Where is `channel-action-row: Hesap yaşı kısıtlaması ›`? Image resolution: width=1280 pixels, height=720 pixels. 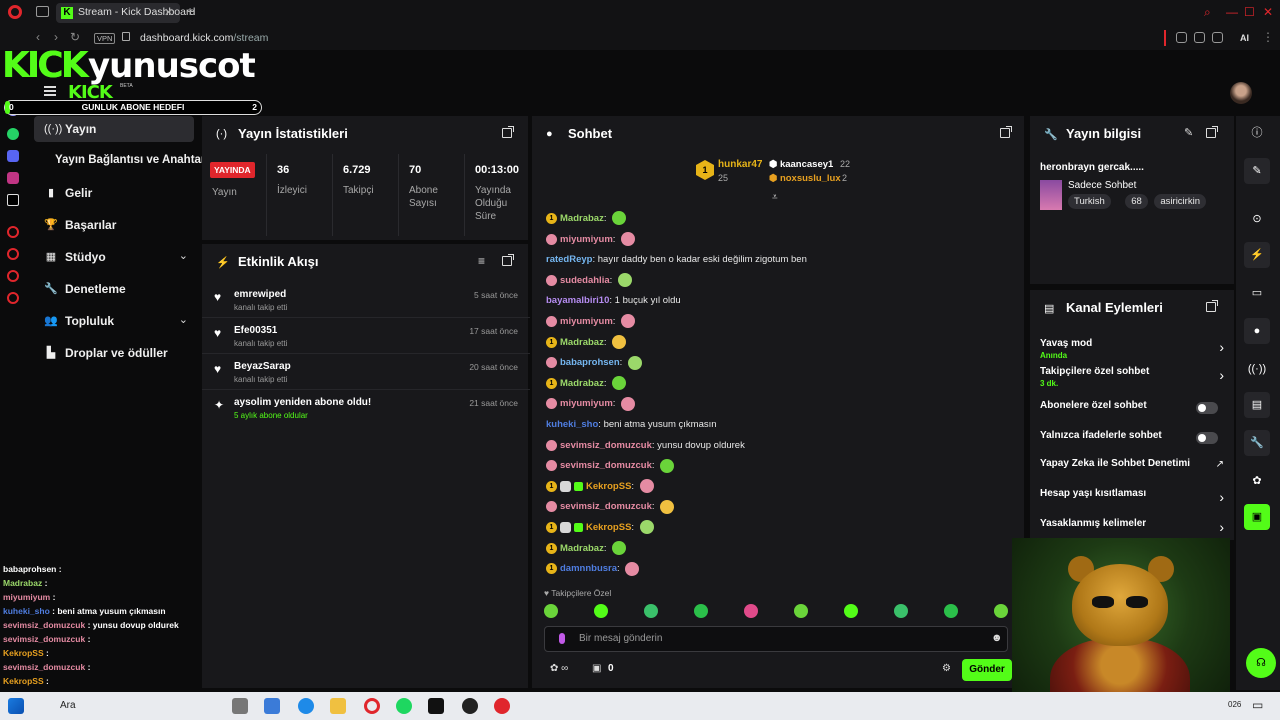 channel-action-row: Hesap yaşı kısıtlaması › is located at coordinates (1132, 498).